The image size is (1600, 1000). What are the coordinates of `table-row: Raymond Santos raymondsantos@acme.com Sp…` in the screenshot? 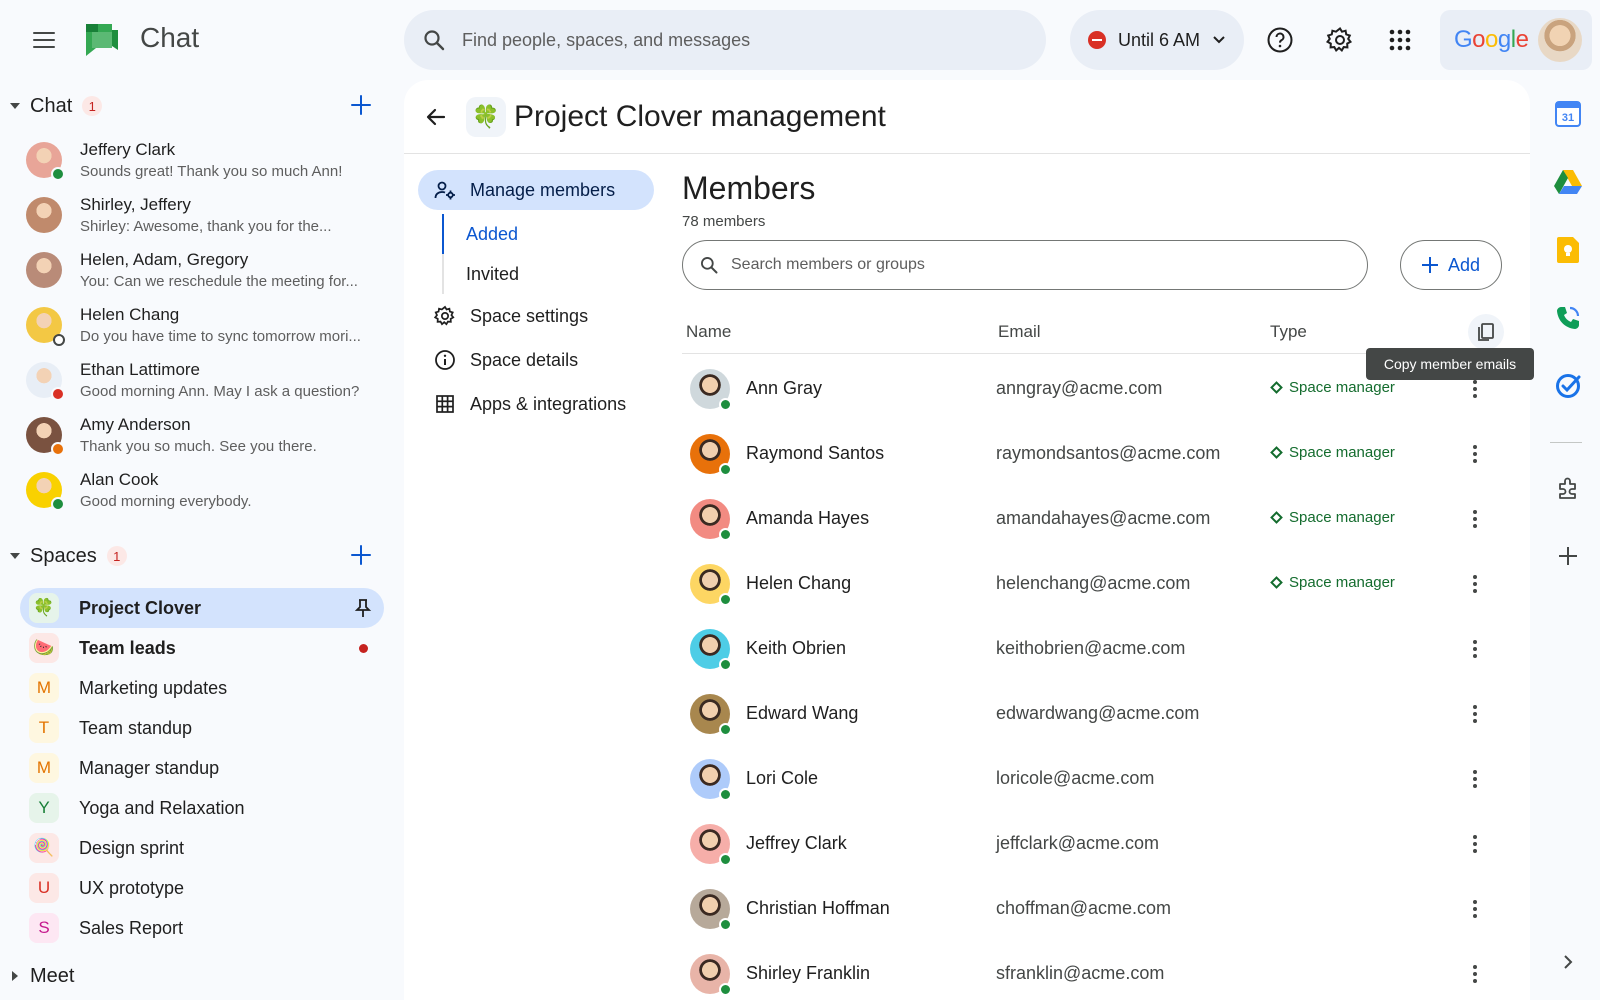 It's located at (1092, 453).